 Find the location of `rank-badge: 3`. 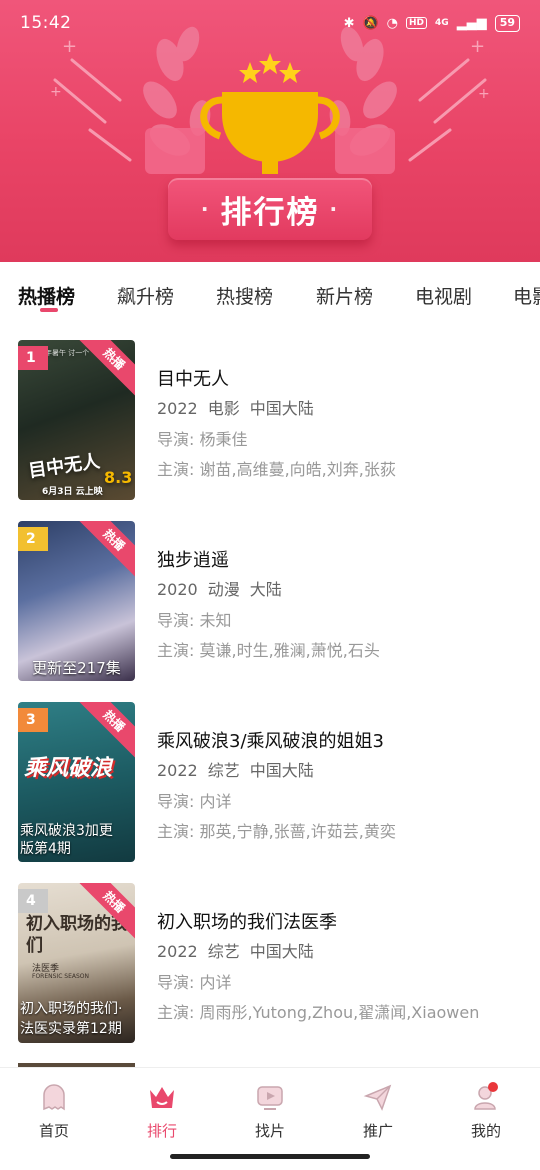

rank-badge: 3 is located at coordinates (33, 720).